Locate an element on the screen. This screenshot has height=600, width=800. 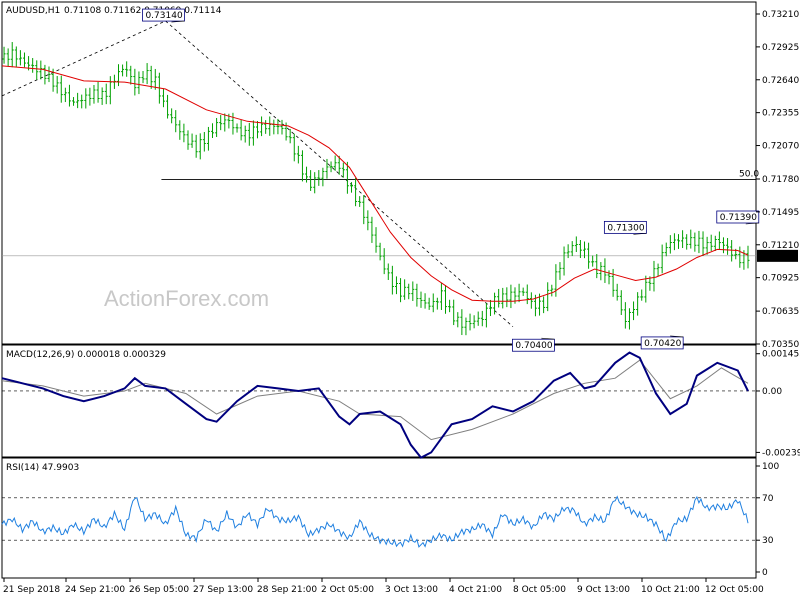
annotation-label: 0.71300 is located at coordinates (625, 228).